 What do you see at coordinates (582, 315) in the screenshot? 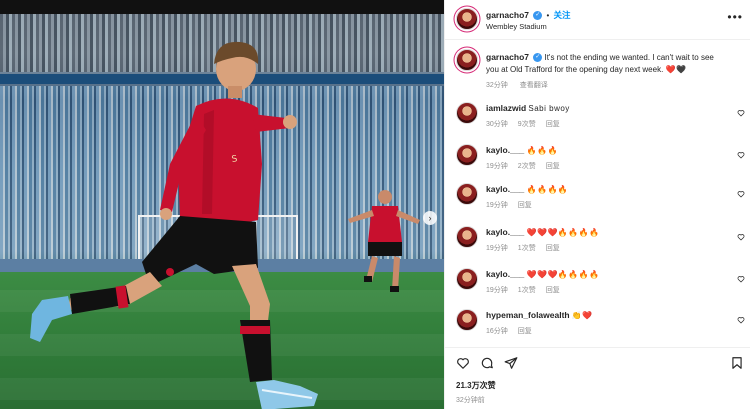
I see `comment-body: 👏❤️` at bounding box center [582, 315].